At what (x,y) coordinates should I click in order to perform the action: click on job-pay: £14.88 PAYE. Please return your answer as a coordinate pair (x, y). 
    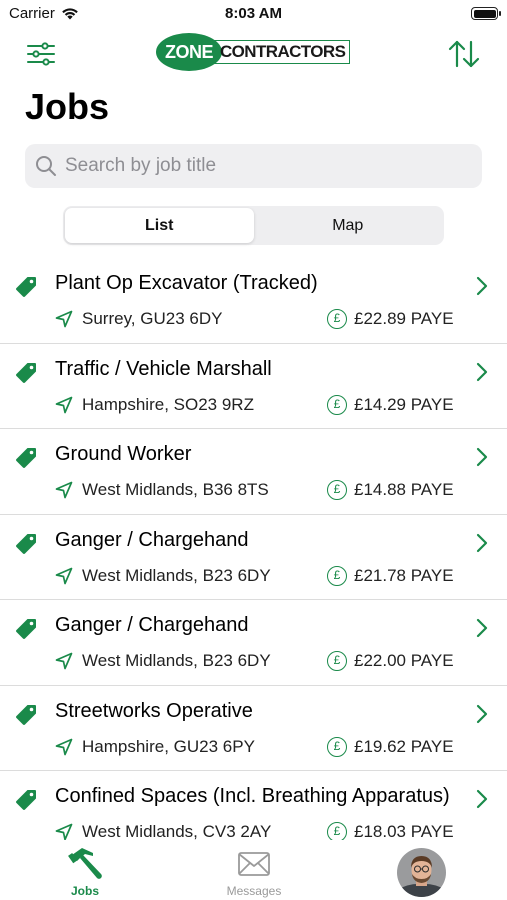
    Looking at the image, I should click on (404, 489).